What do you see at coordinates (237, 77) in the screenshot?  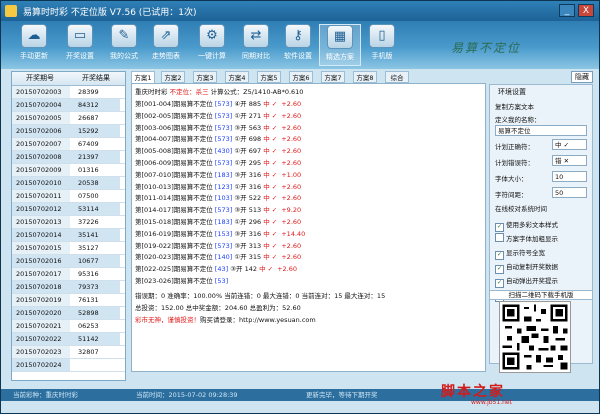 I see `tab-plan-4: 方案4` at bounding box center [237, 77].